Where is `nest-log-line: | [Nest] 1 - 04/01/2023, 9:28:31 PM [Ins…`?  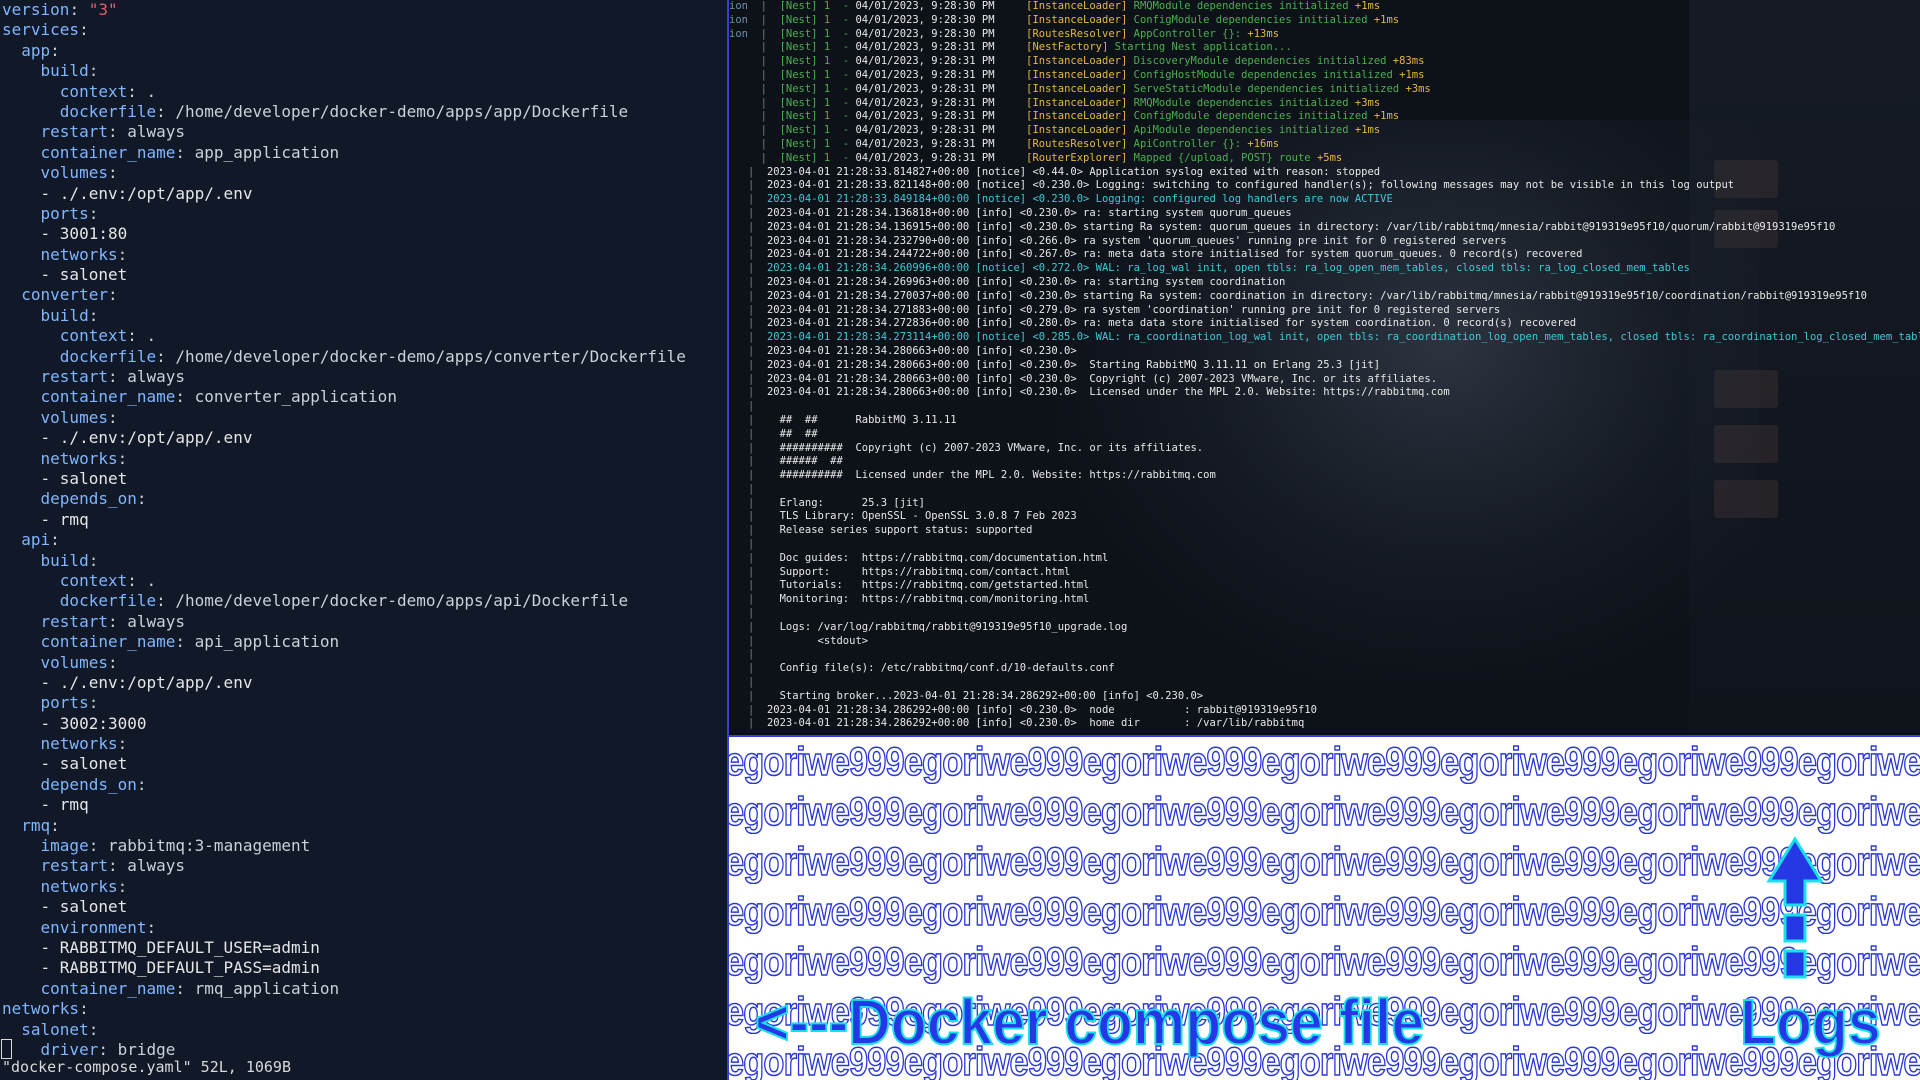
nest-log-line: | [Nest] 1 - 04/01/2023, 9:28:31 PM [Ins… is located at coordinates (1324, 62).